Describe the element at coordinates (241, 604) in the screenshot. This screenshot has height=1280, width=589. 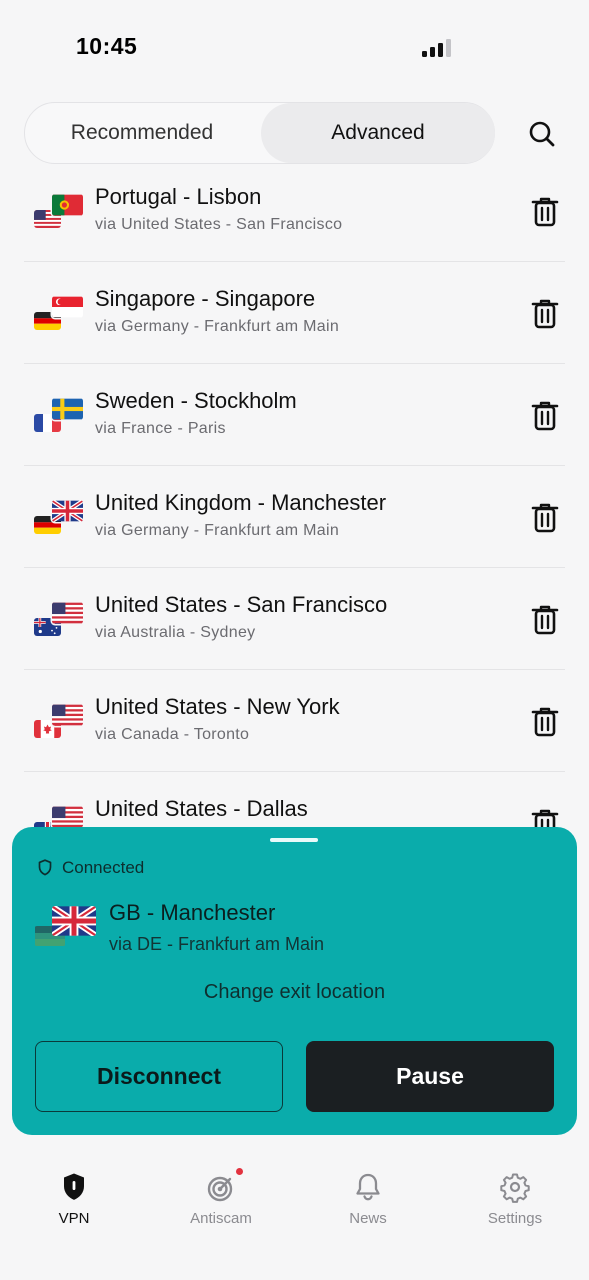
I see `location-title: United States - San Francisco` at that location.